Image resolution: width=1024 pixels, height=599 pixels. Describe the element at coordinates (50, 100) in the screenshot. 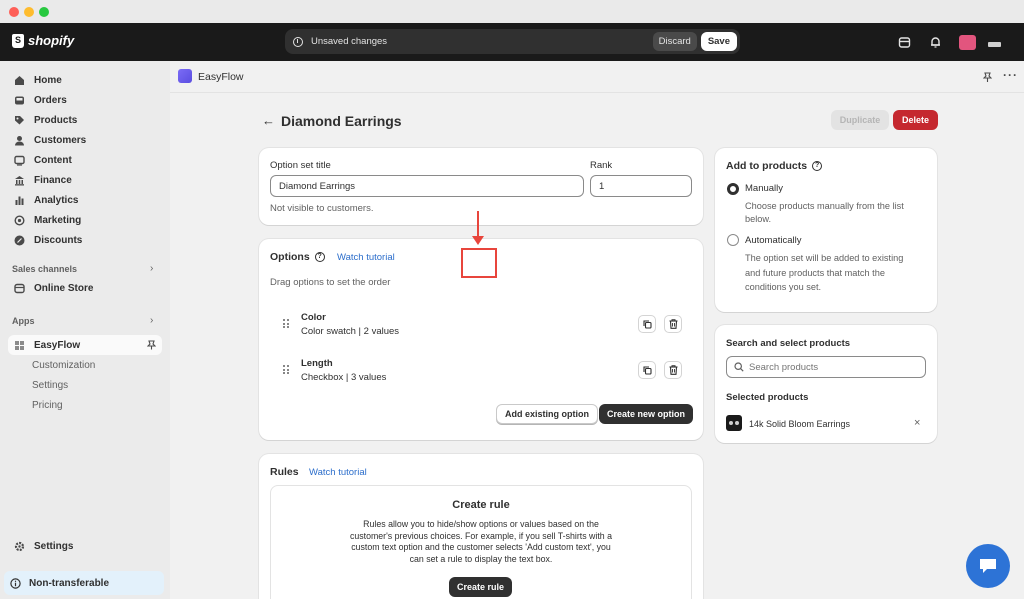

I see `sidebar-item-label: Orders` at that location.